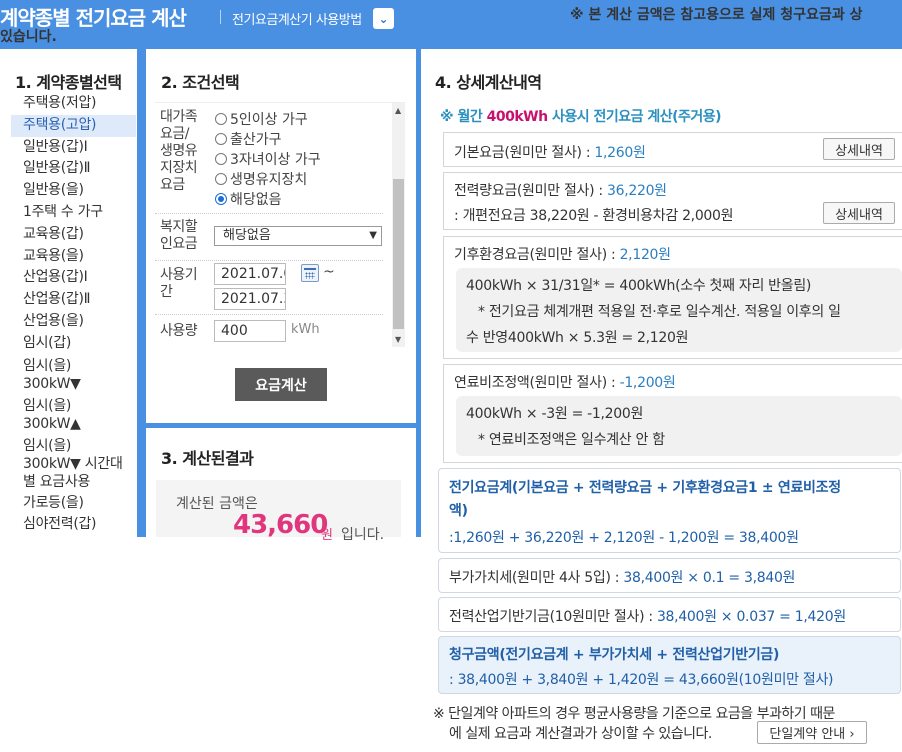 This screenshot has height=752, width=902. What do you see at coordinates (73, 375) in the screenshot?
I see `contract-item: 임시(을) 300kW▼` at bounding box center [73, 375].